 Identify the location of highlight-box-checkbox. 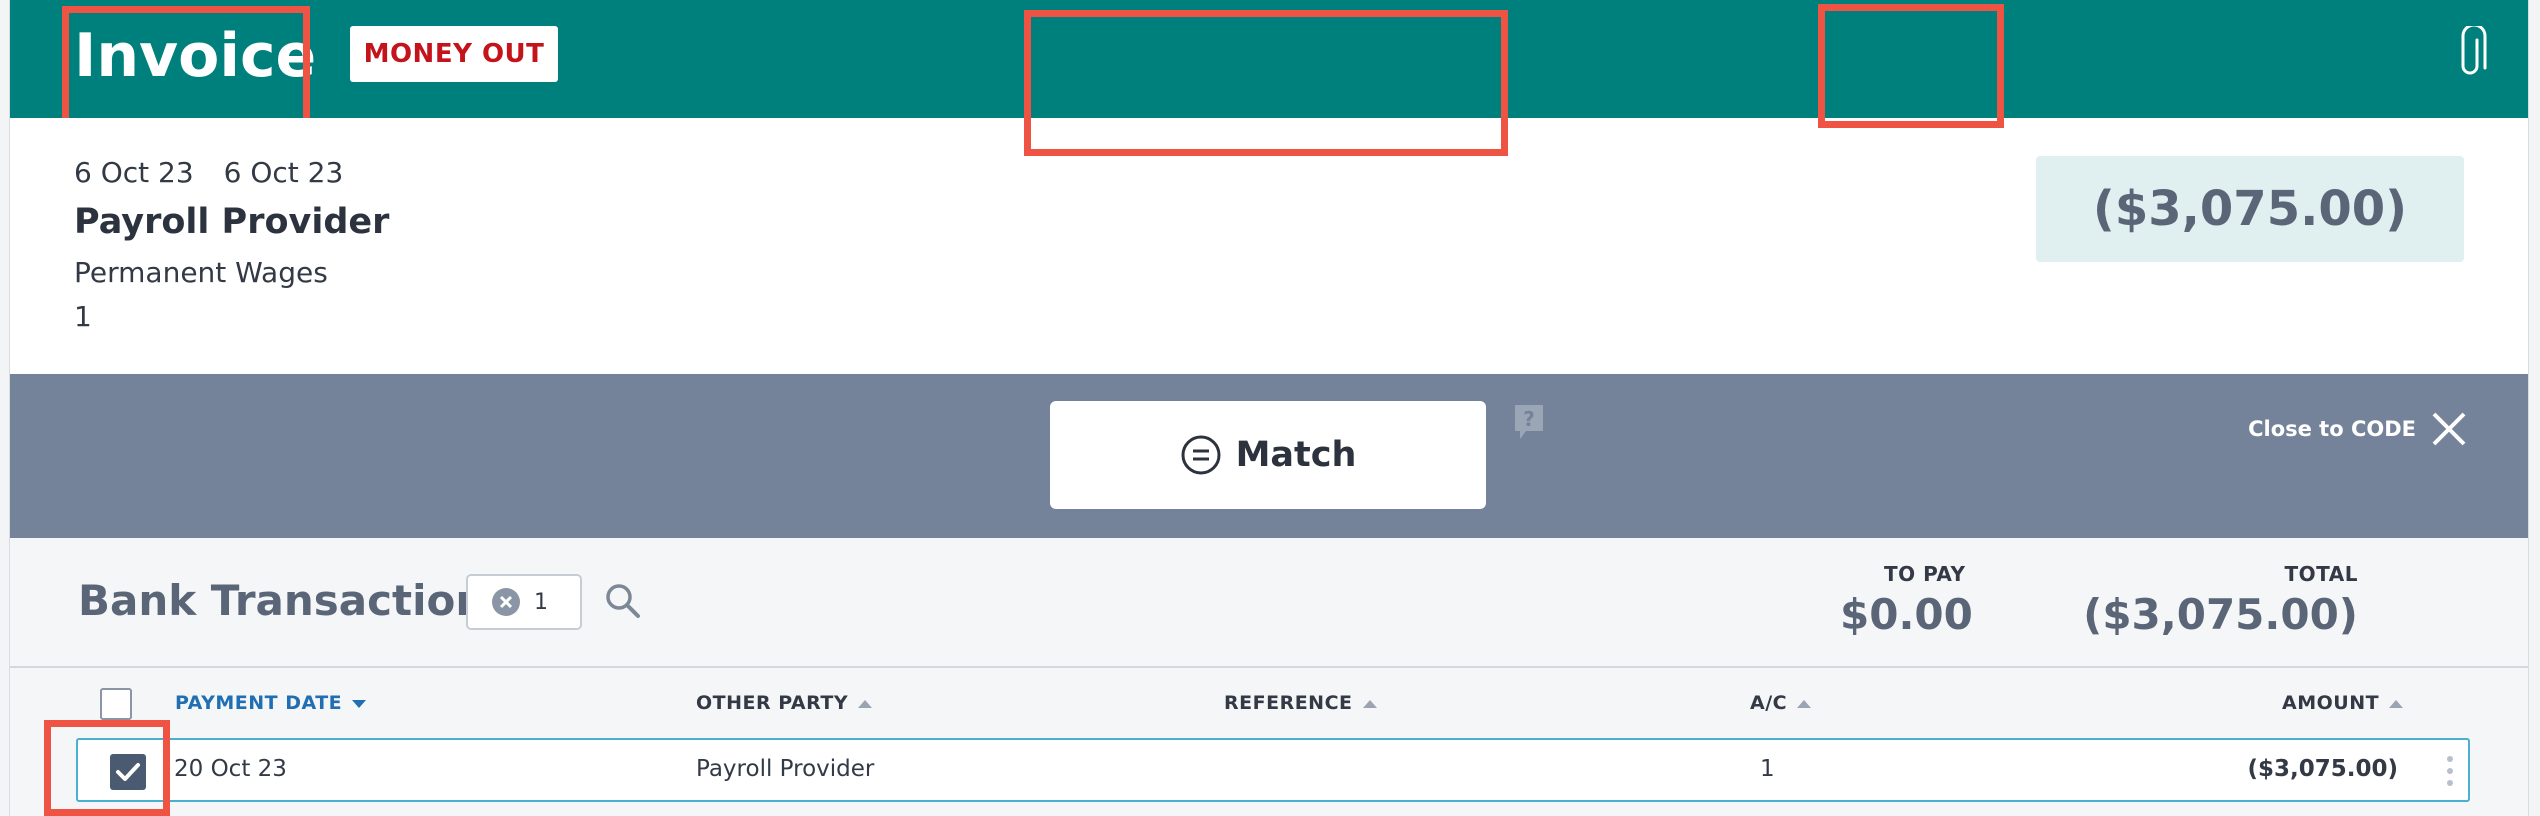
(107, 768).